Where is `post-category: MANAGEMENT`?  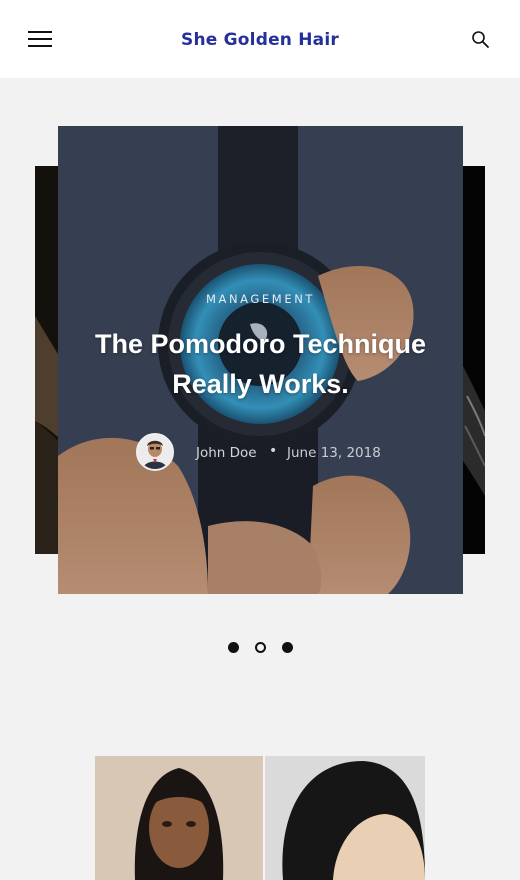
post-category: MANAGEMENT is located at coordinates (260, 299).